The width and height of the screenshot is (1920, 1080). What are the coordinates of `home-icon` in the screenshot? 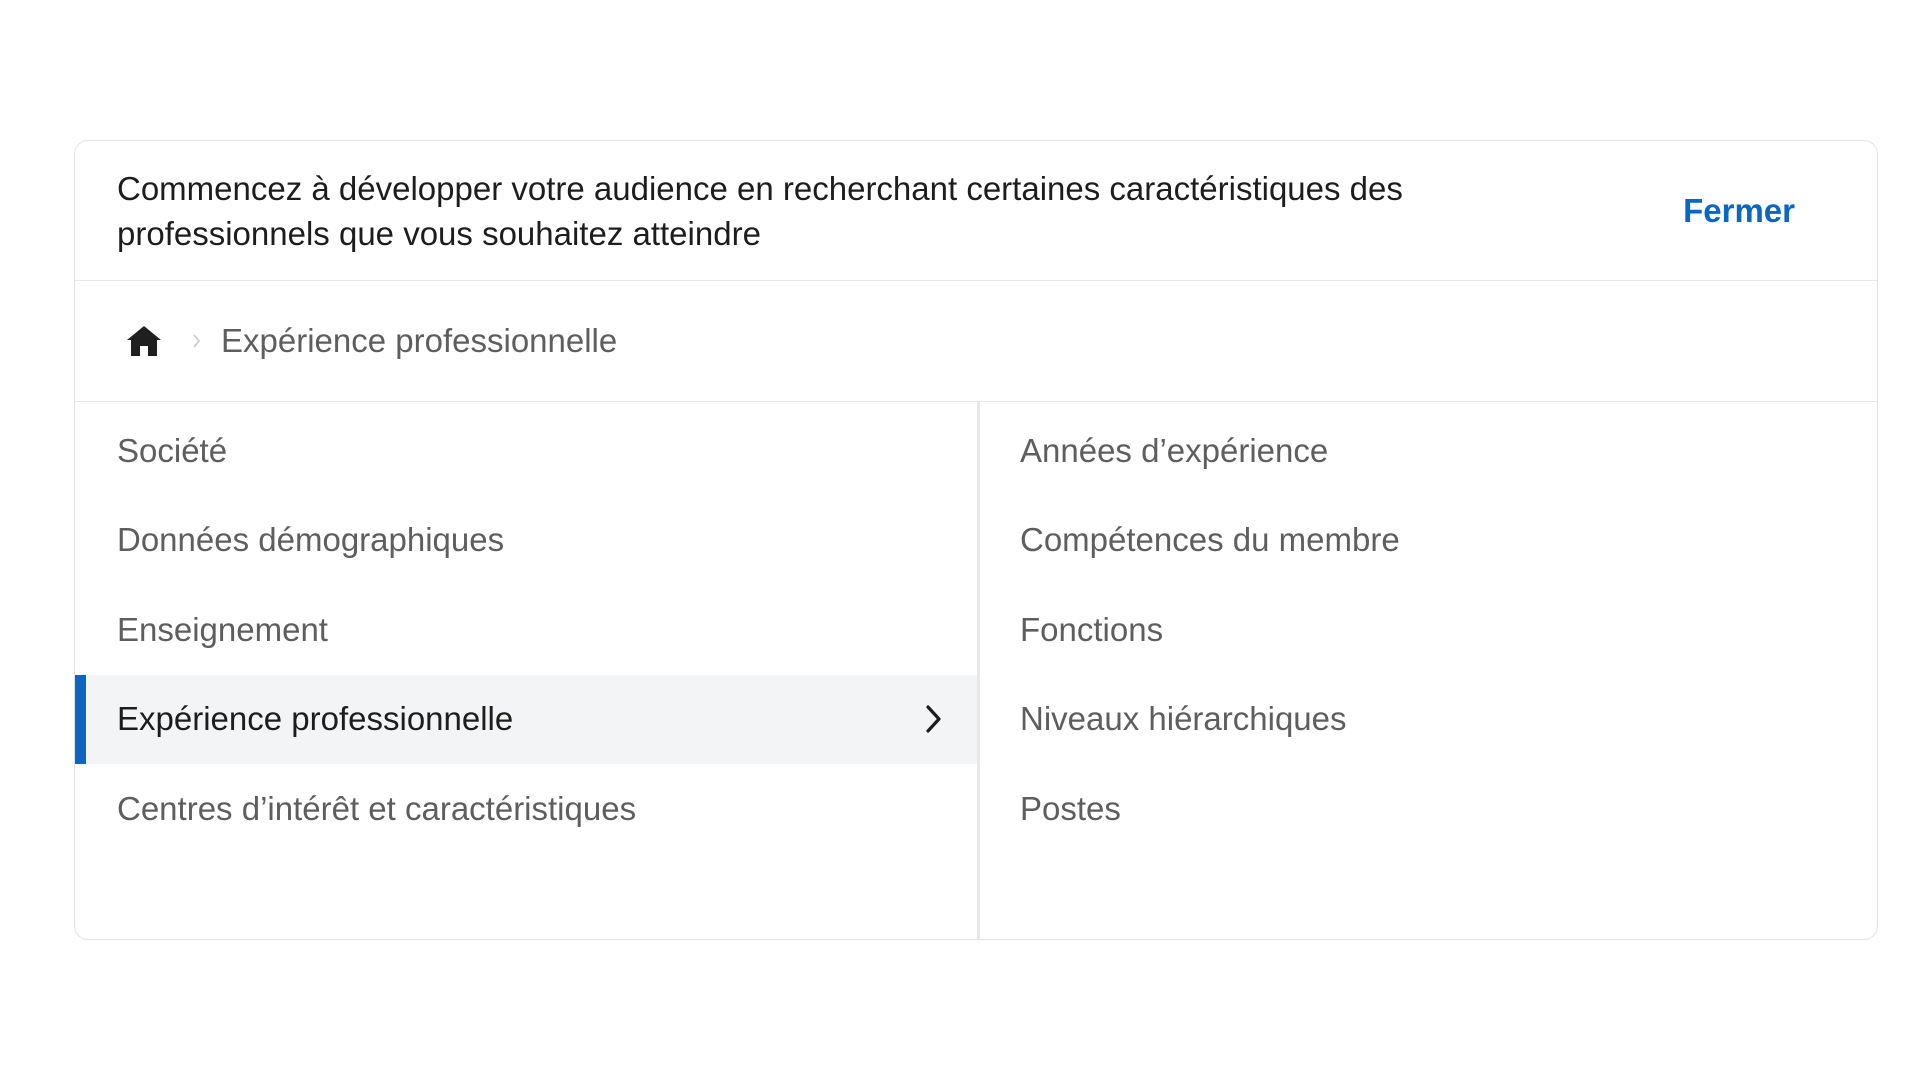 It's located at (146, 341).